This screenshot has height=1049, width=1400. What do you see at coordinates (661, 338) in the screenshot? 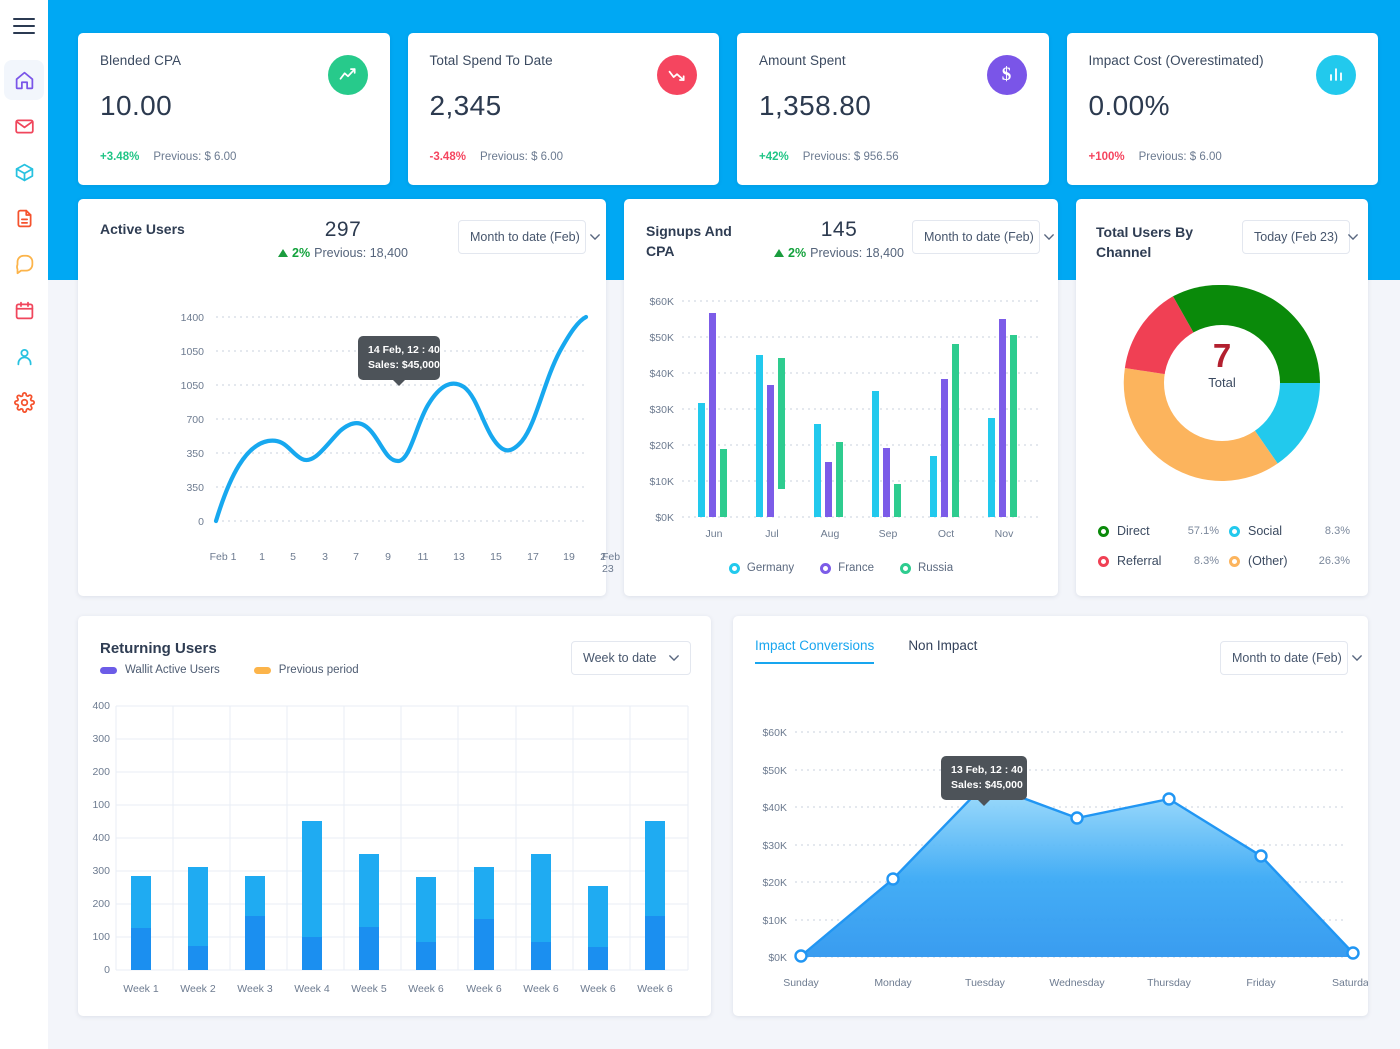
I see `svg-text: $50K` at bounding box center [661, 338].